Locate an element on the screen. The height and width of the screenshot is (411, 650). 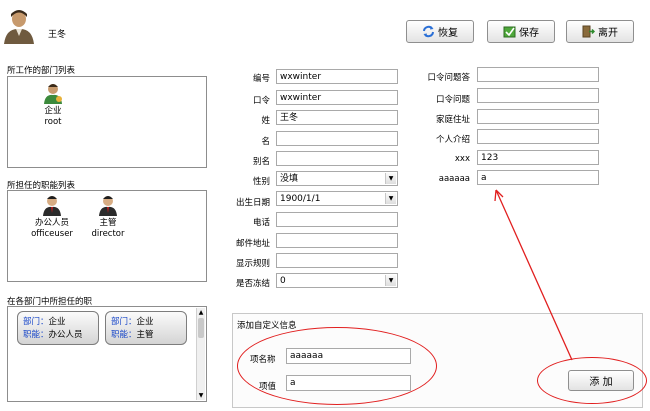
department-code: root is located at coordinates (53, 122).